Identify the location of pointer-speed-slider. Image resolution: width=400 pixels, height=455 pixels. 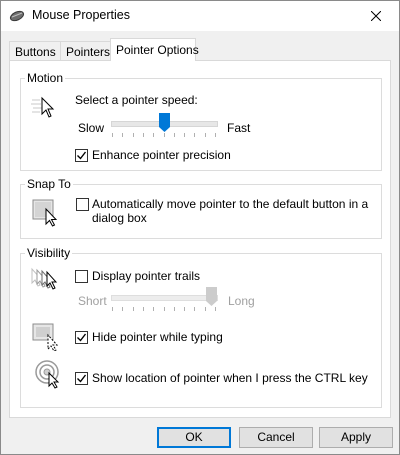
(164, 126).